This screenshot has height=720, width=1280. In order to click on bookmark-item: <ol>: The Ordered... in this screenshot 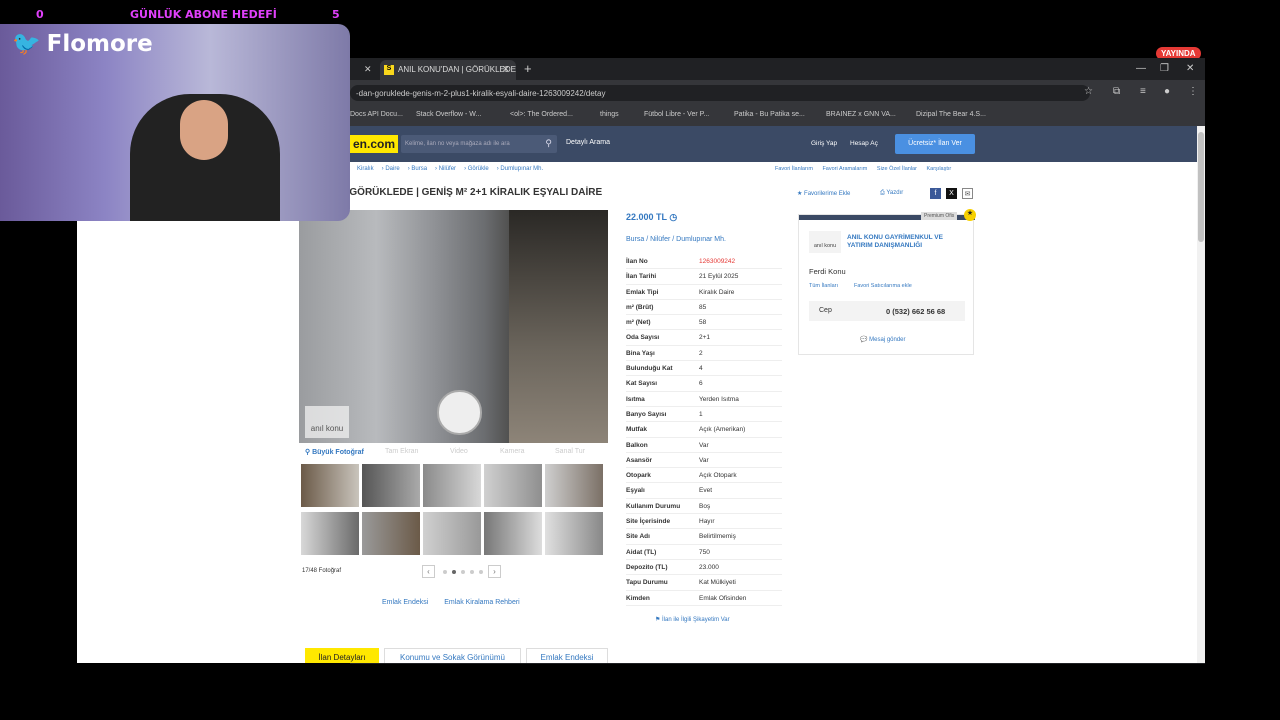, I will do `click(541, 114)`.